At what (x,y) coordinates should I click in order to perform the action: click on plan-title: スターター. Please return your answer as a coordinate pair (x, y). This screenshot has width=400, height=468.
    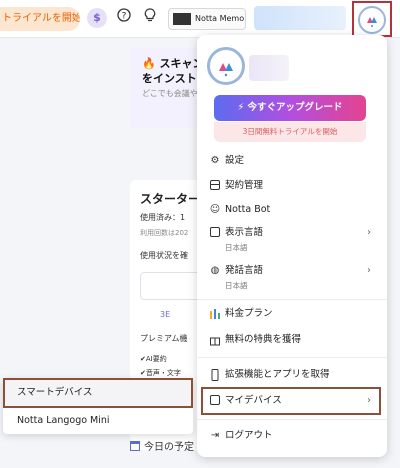
    Looking at the image, I should click on (170, 199).